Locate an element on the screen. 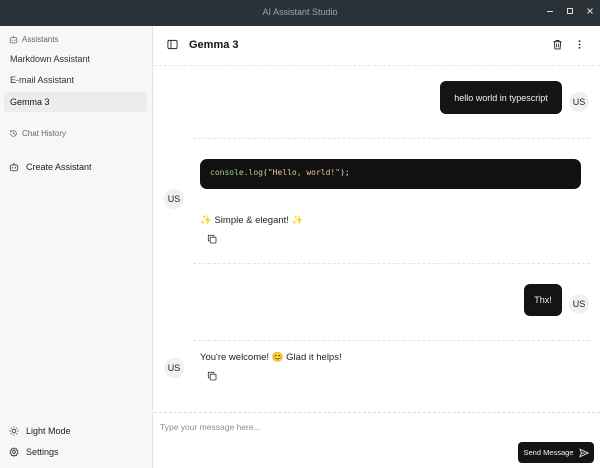 Image resolution: width=600 pixels, height=468 pixels. assistant-message-text: You're welcome! 😊 Glad it helps! is located at coordinates (271, 357).